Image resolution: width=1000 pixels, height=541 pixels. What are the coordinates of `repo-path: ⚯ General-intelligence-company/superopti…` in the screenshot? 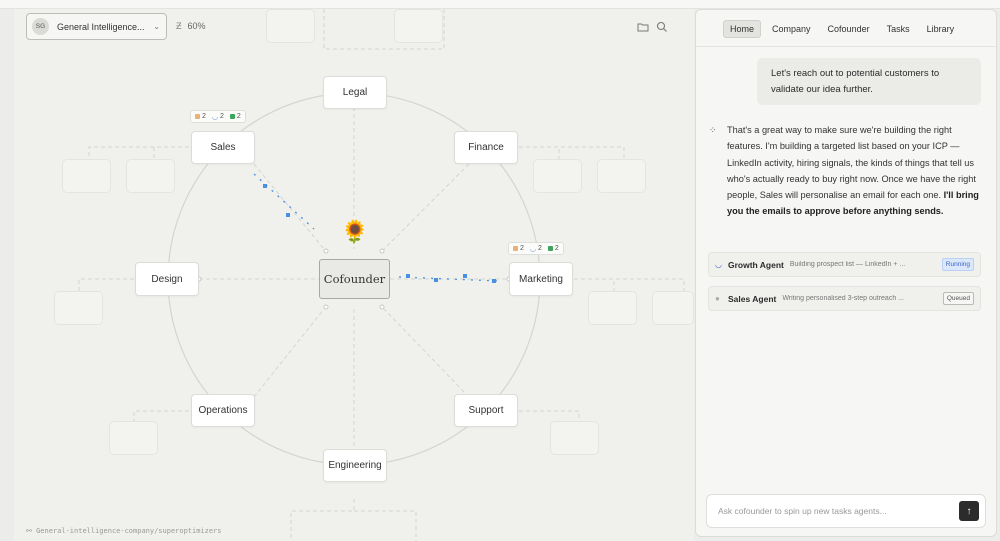 It's located at (124, 531).